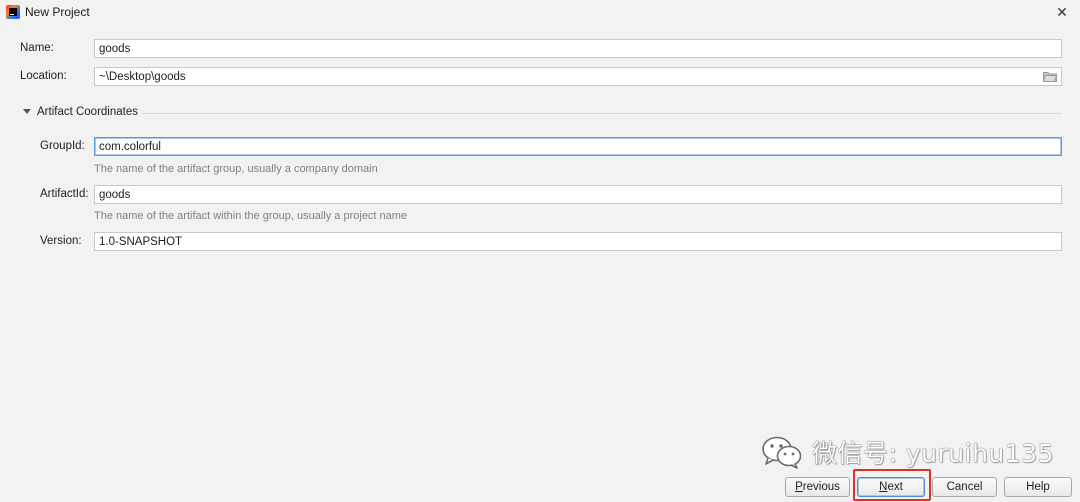  What do you see at coordinates (578, 76) in the screenshot?
I see `location-input` at bounding box center [578, 76].